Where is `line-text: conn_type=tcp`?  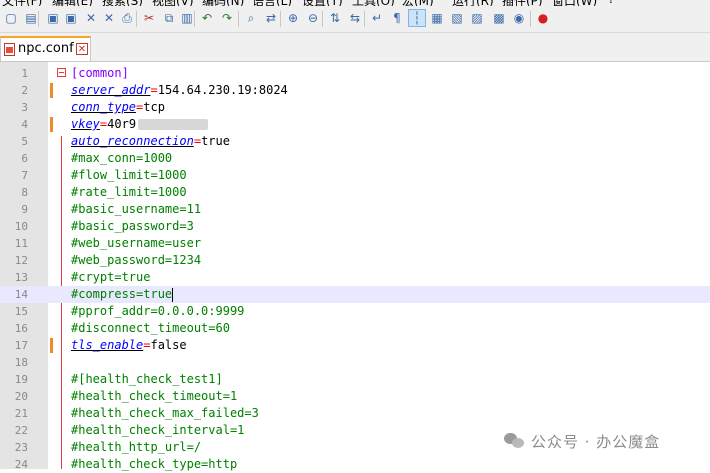 line-text: conn_type=tcp is located at coordinates (118, 107).